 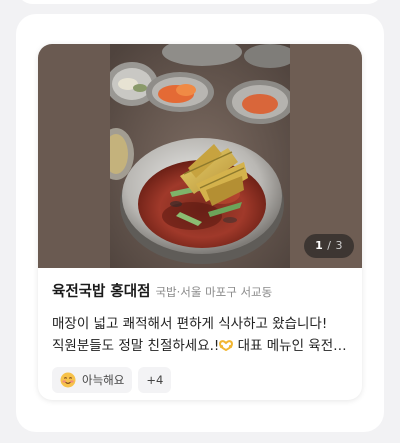 What do you see at coordinates (74, 156) in the screenshot?
I see `photo-background-left` at bounding box center [74, 156].